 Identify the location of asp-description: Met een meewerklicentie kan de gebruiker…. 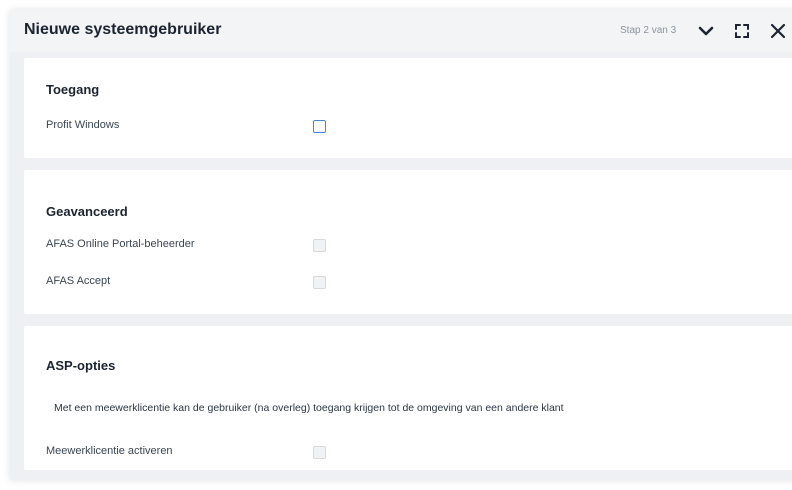
(309, 408).